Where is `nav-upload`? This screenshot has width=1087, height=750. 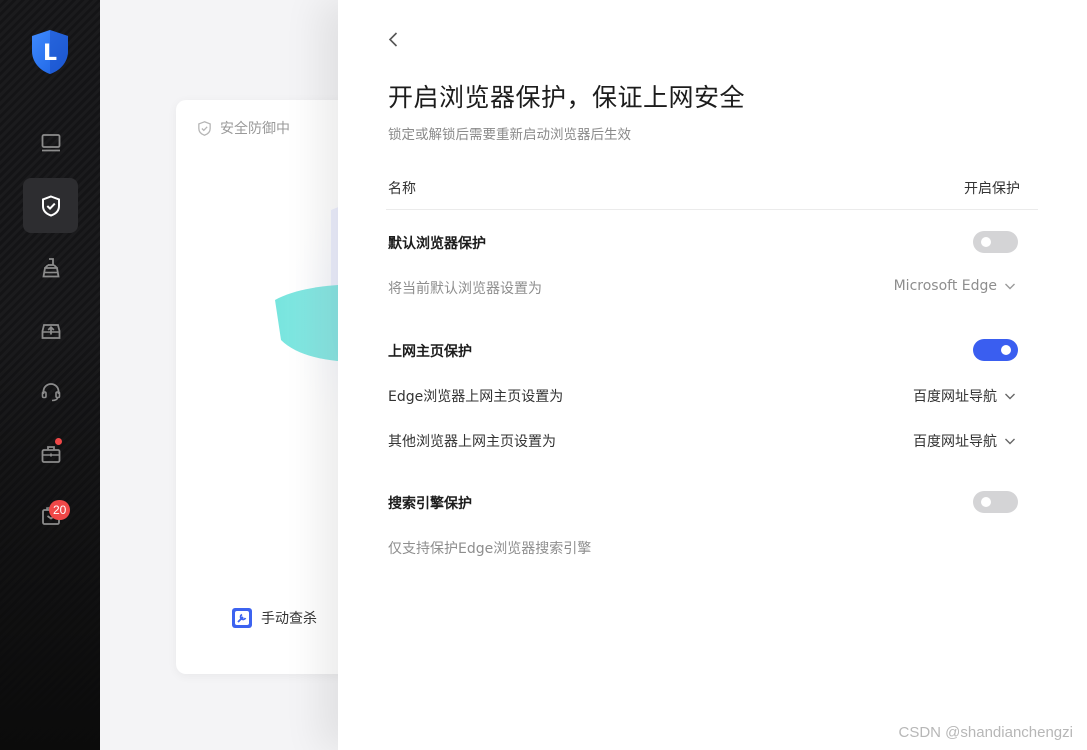
nav-upload is located at coordinates (50, 329).